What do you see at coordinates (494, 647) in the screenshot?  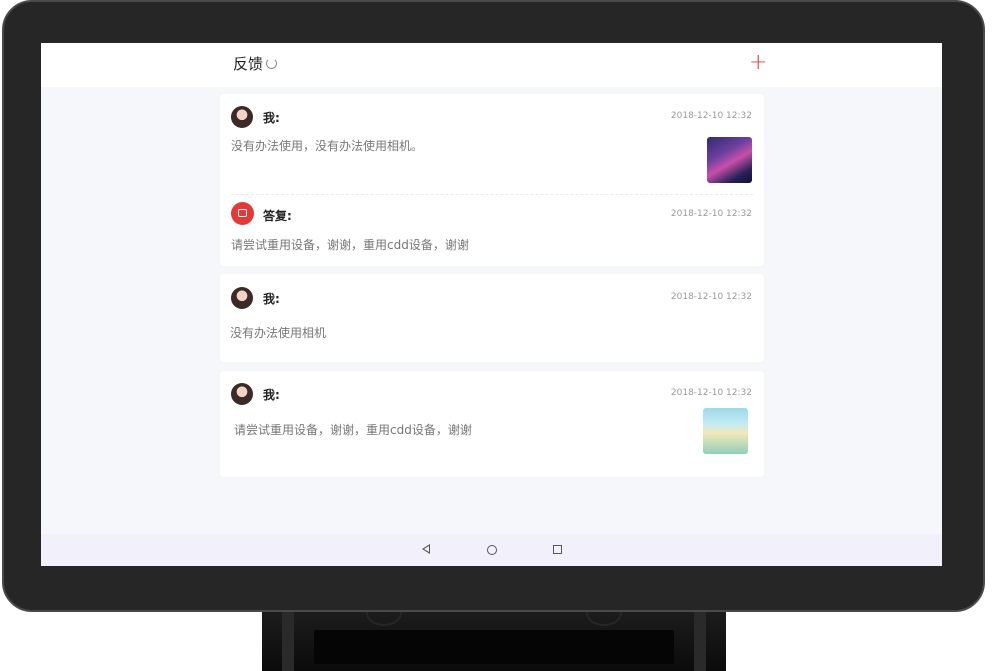 I see `stand-window` at bounding box center [494, 647].